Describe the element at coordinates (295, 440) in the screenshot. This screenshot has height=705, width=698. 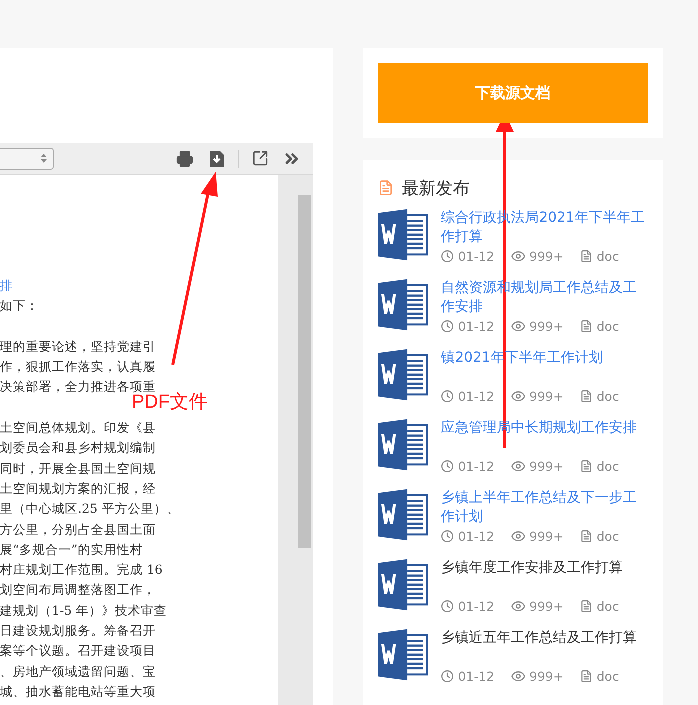
I see `scrollbar` at that location.